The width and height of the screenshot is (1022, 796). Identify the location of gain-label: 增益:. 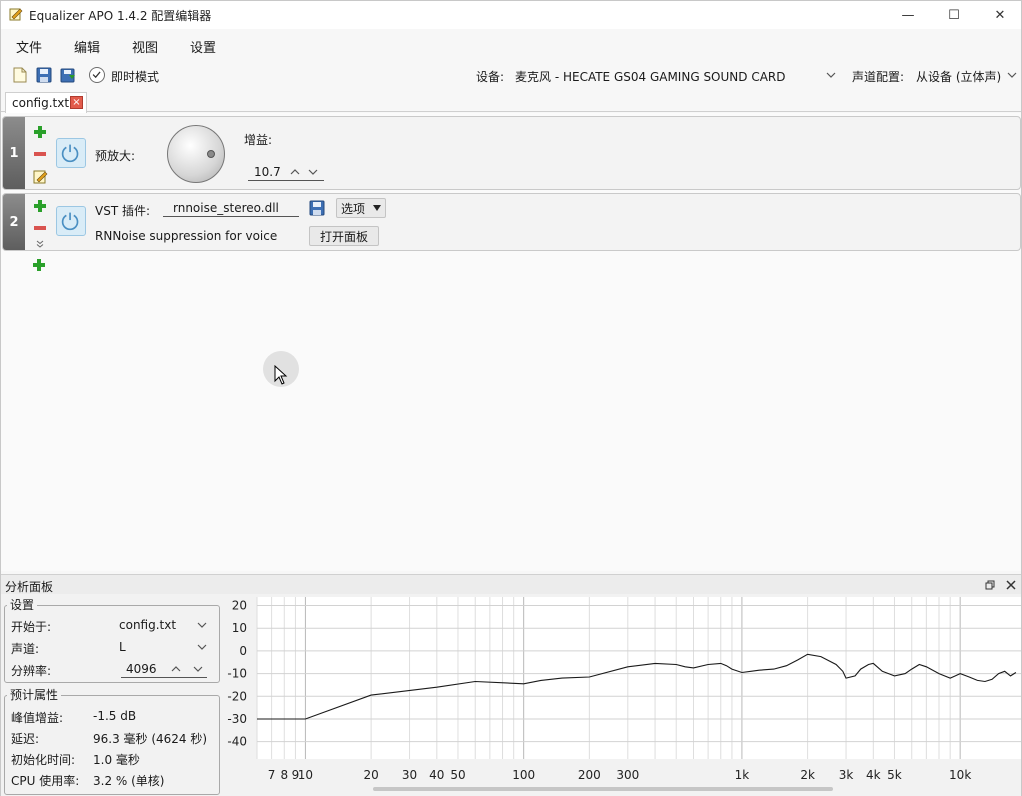
(258, 140).